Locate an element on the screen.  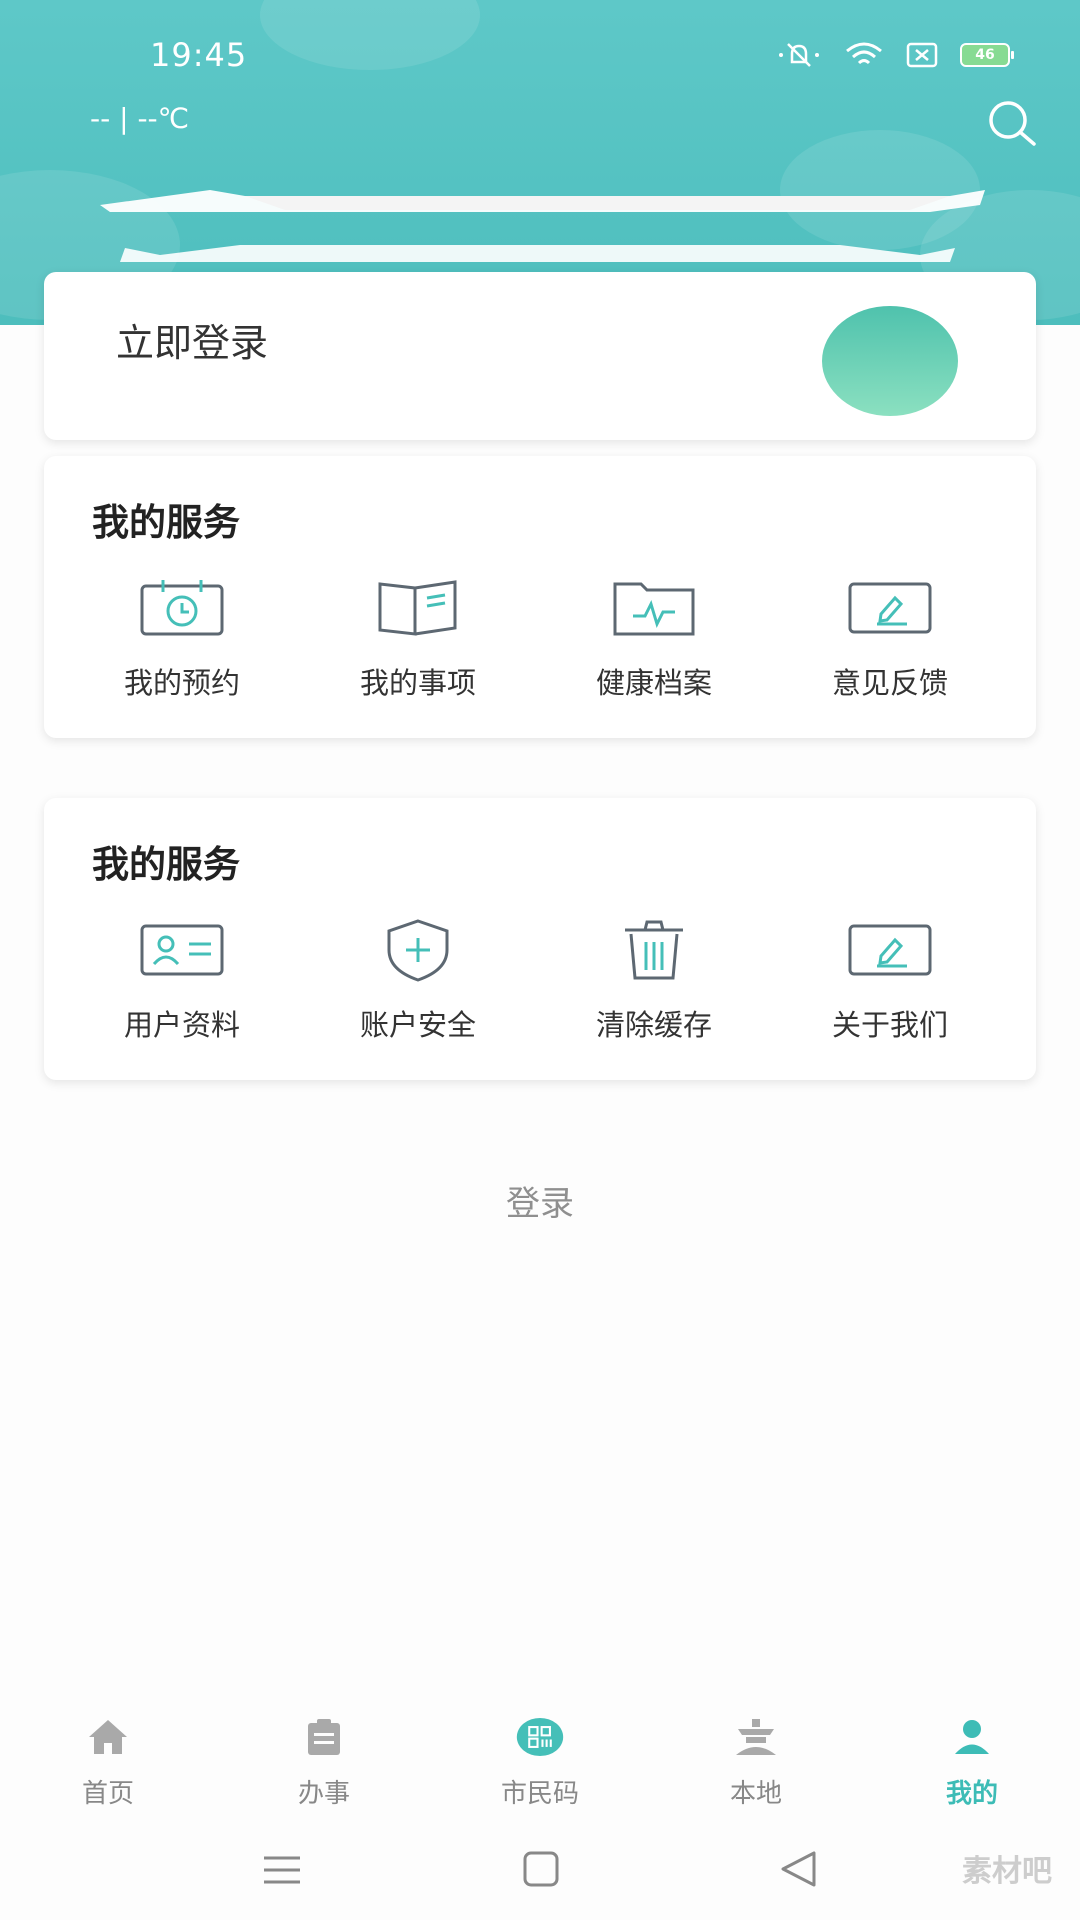
search-icon is located at coordinates (1011, 123).